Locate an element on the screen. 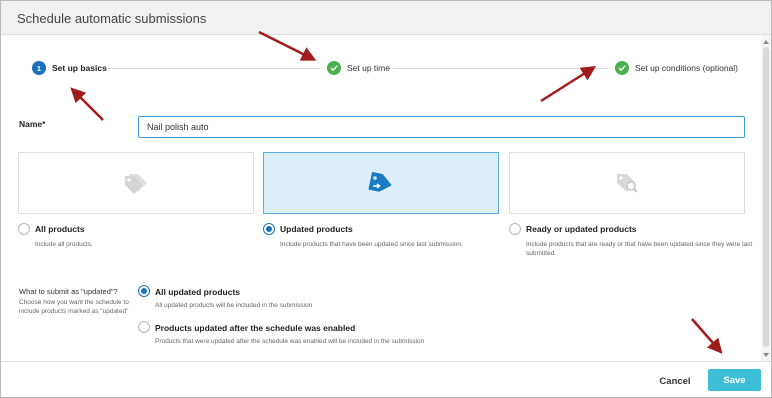 The height and width of the screenshot is (398, 772). products-updated-after-radio is located at coordinates (144, 327).